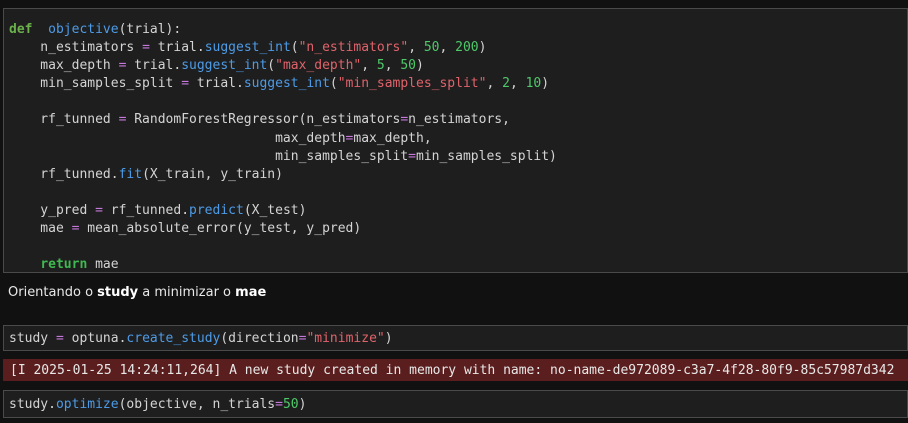 This screenshot has width=908, height=423. What do you see at coordinates (187, 292) in the screenshot?
I see `markdown-middle: a minimizar o` at bounding box center [187, 292].